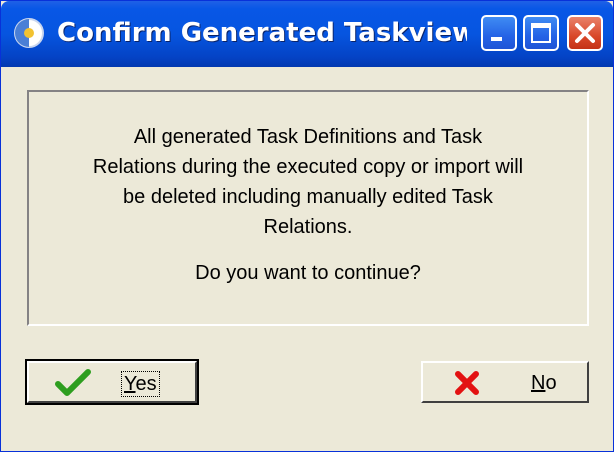 This screenshot has height=452, width=614. What do you see at coordinates (140, 384) in the screenshot?
I see `yes-button-label: Yes` at bounding box center [140, 384].